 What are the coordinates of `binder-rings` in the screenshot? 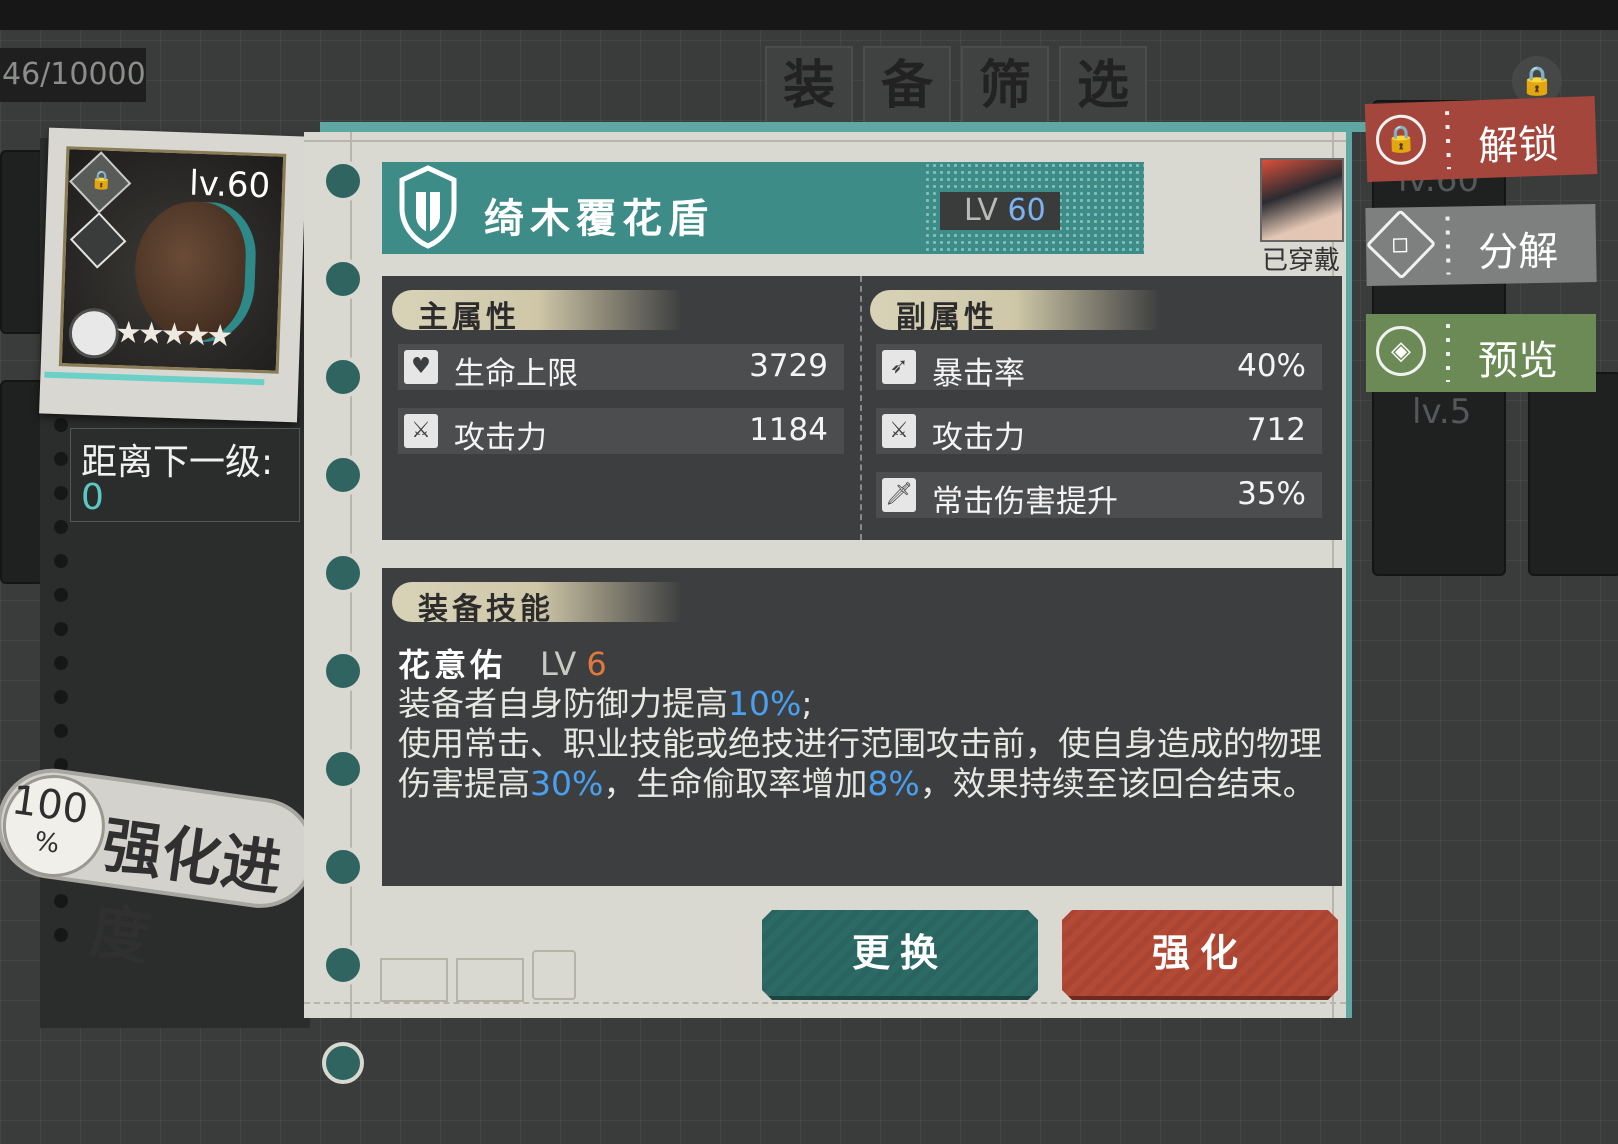 It's located at (343, 622).